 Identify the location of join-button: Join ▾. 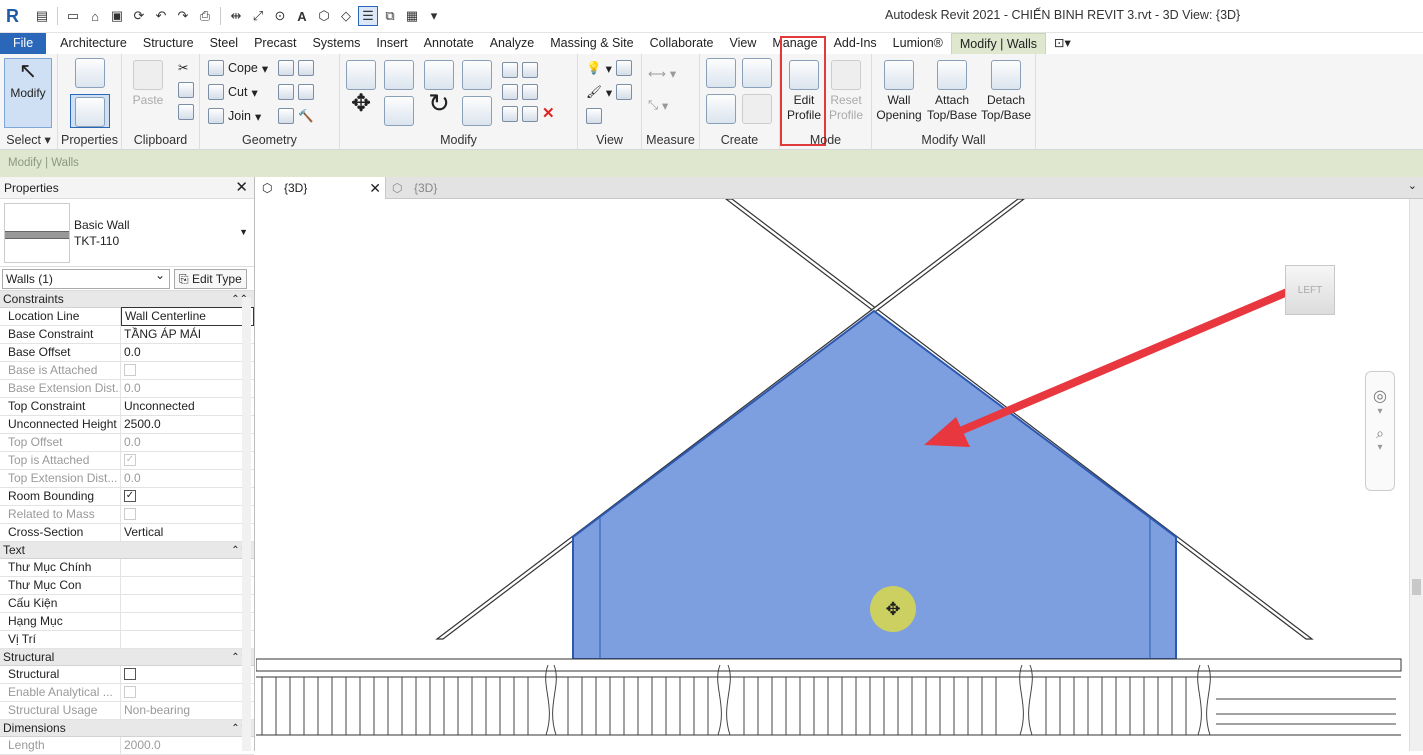
(234, 116).